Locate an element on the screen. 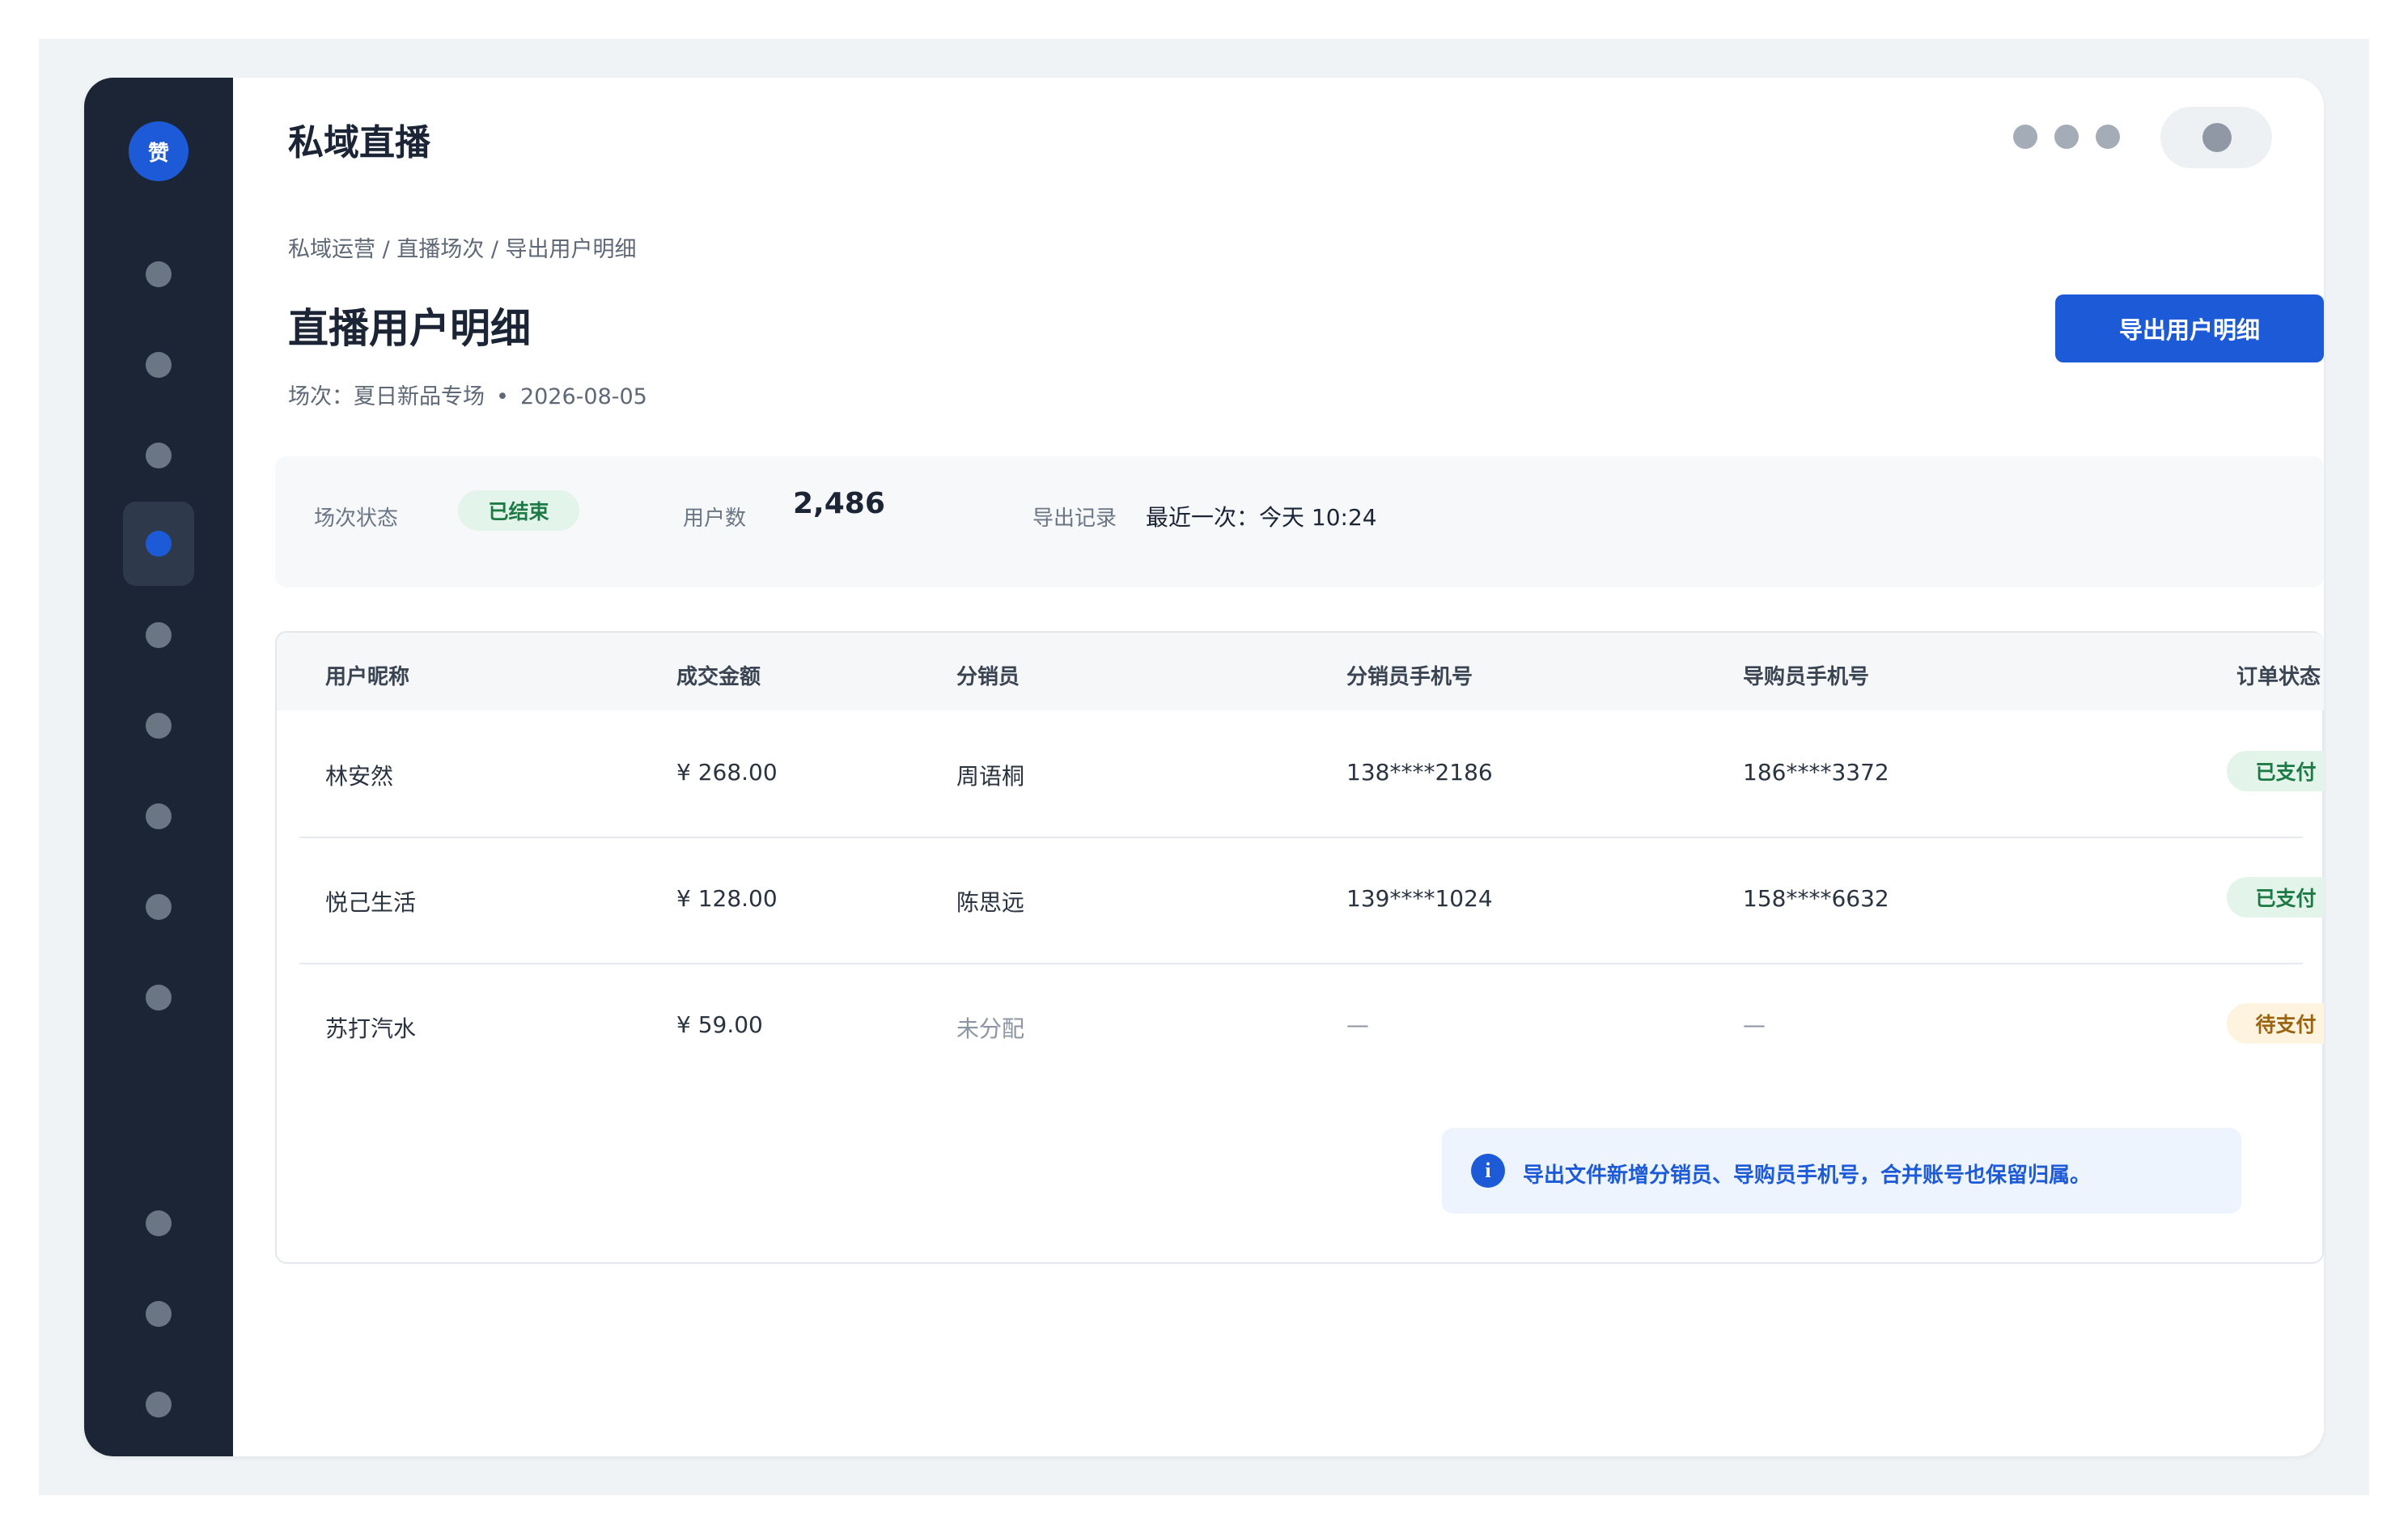  summary-bar: 场次状态 已结束 用户数 2,486 导出记录 最近一次：今天 10:24 is located at coordinates (1299, 521).